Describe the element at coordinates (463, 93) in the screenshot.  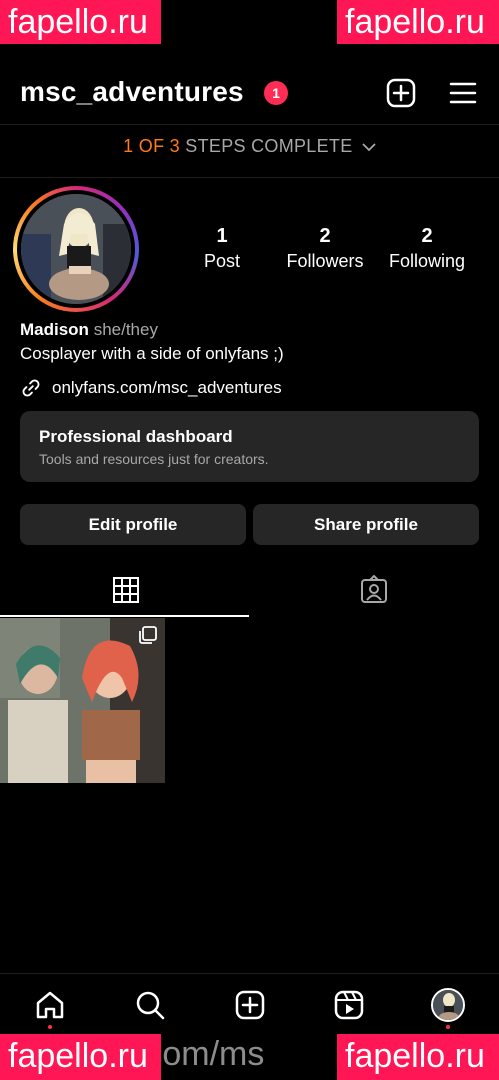
I see `menu-icon` at that location.